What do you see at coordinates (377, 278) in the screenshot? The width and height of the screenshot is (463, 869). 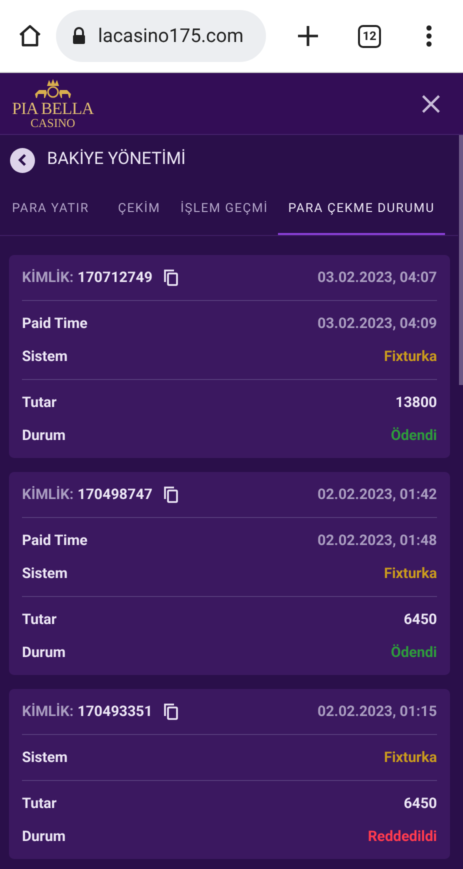 I see `created-date: 03.02.2023, 04:07` at bounding box center [377, 278].